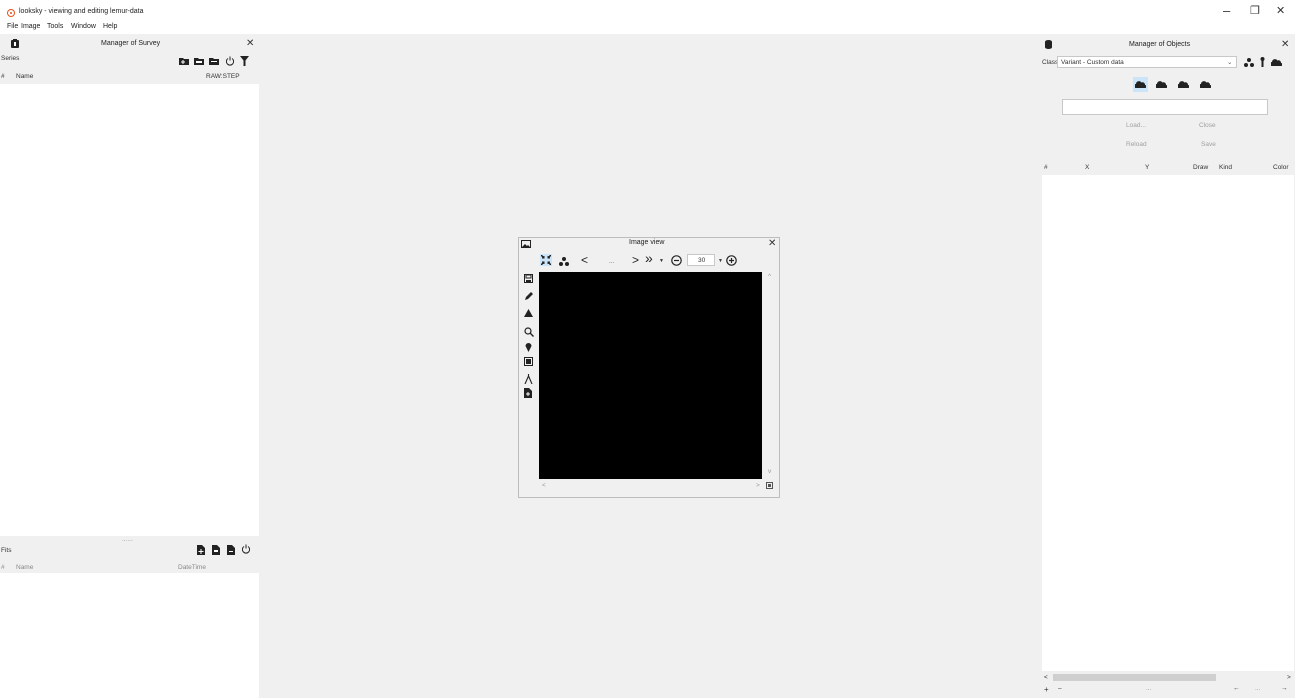  I want to click on series-list, so click(129, 310).